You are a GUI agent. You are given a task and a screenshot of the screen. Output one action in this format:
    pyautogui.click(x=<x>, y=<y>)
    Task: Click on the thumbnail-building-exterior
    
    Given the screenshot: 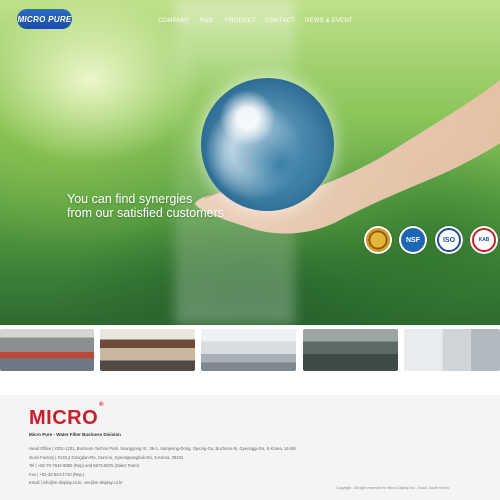 What is the action you would take?
    pyautogui.click(x=248, y=350)
    